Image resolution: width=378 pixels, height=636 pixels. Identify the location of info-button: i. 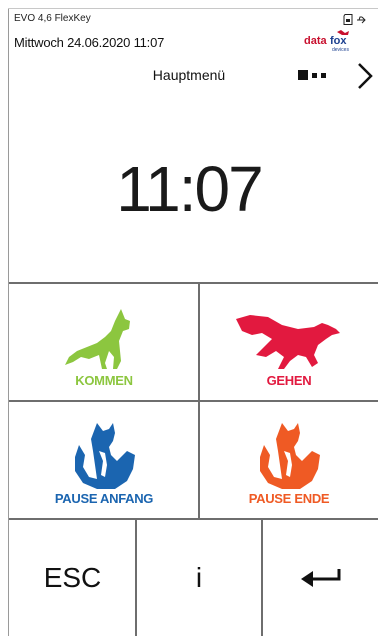
(199, 578).